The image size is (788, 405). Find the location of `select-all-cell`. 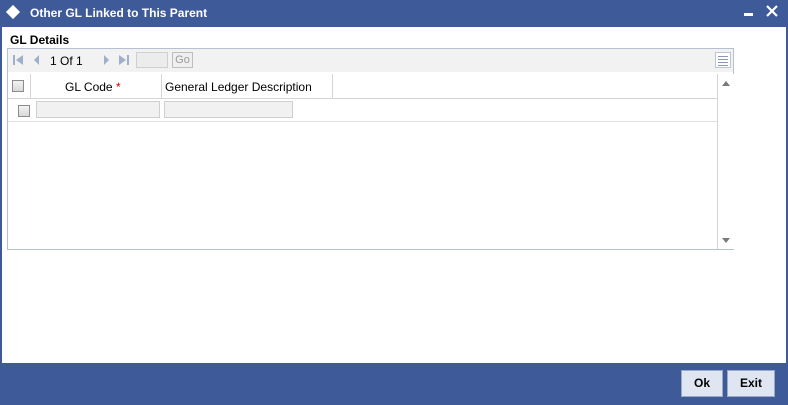

select-all-cell is located at coordinates (19, 86).